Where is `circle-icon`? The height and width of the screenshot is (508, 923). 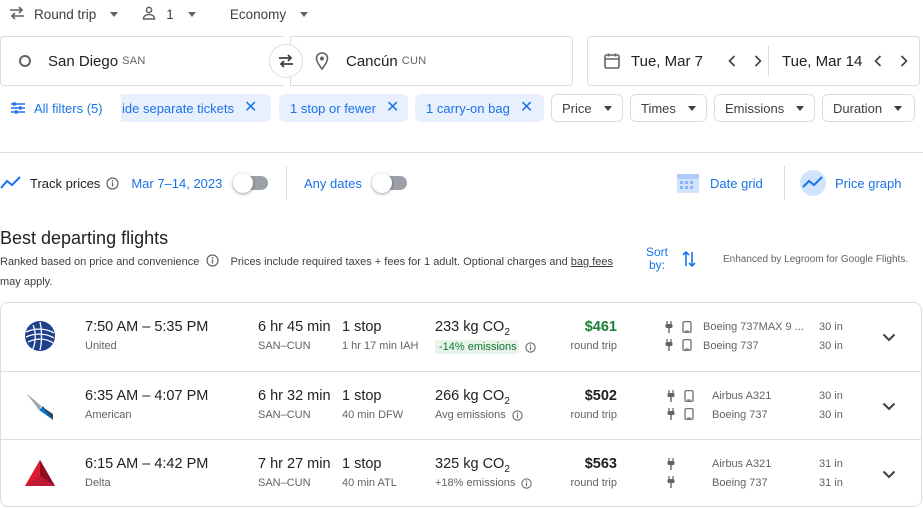 circle-icon is located at coordinates (25, 61).